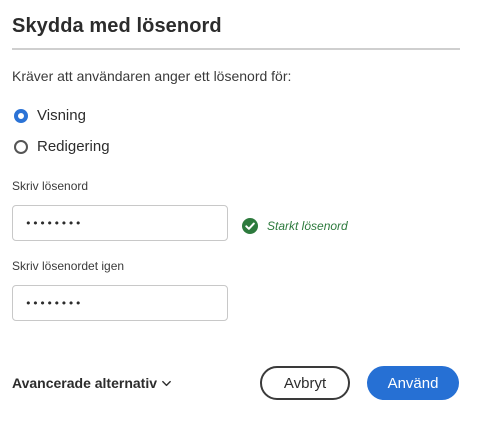 The height and width of the screenshot is (432, 480). What do you see at coordinates (61, 115) in the screenshot?
I see `radio-label-visning: Visning` at bounding box center [61, 115].